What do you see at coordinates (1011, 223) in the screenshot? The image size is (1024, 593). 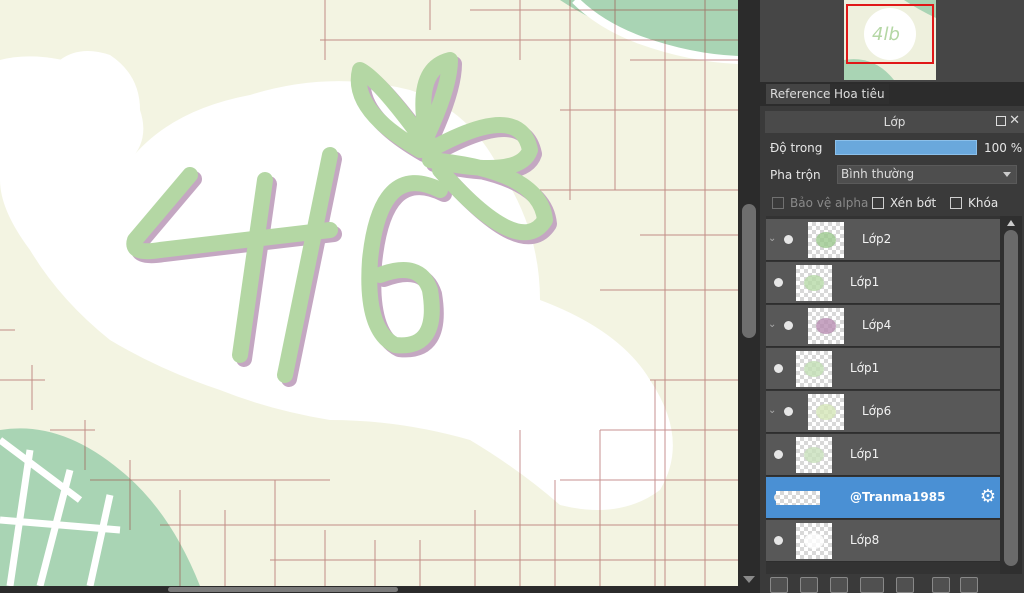 I see `scroll-up-icon` at bounding box center [1011, 223].